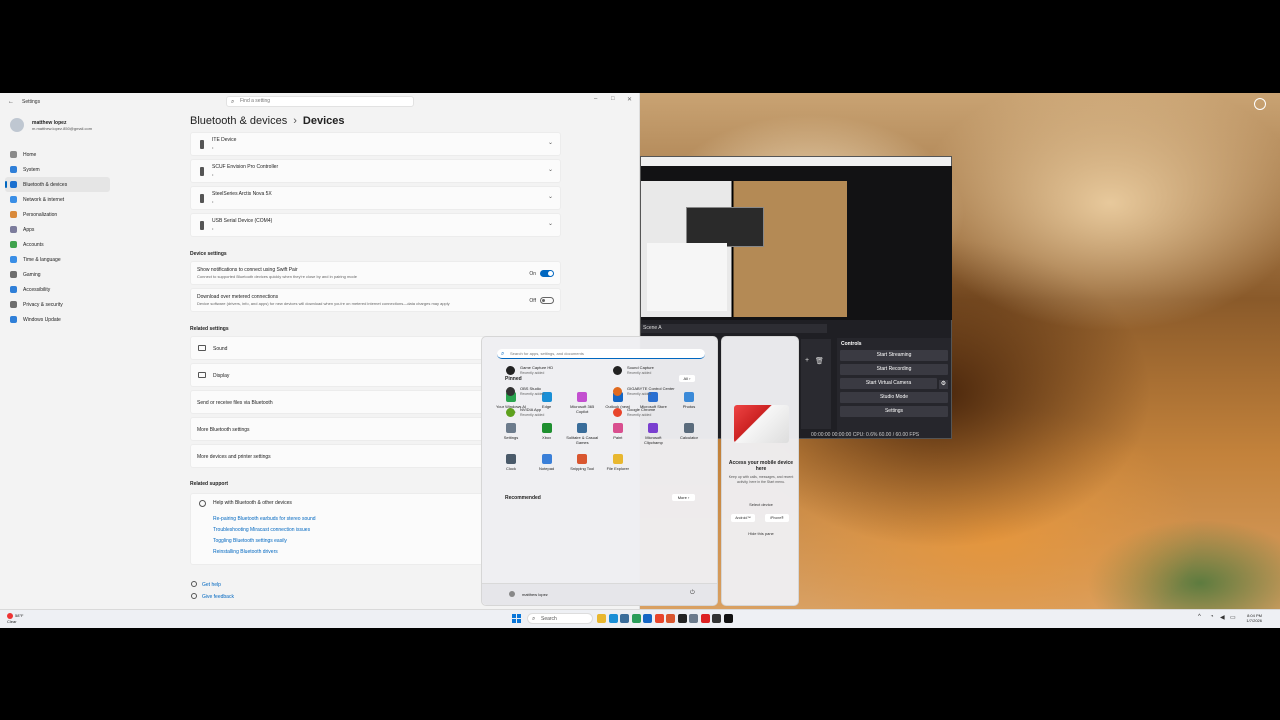 This screenshot has height=720, width=1280. What do you see at coordinates (556, 413) in the screenshot?
I see `recommended-item: NVIDIA App Recently added` at bounding box center [556, 413].